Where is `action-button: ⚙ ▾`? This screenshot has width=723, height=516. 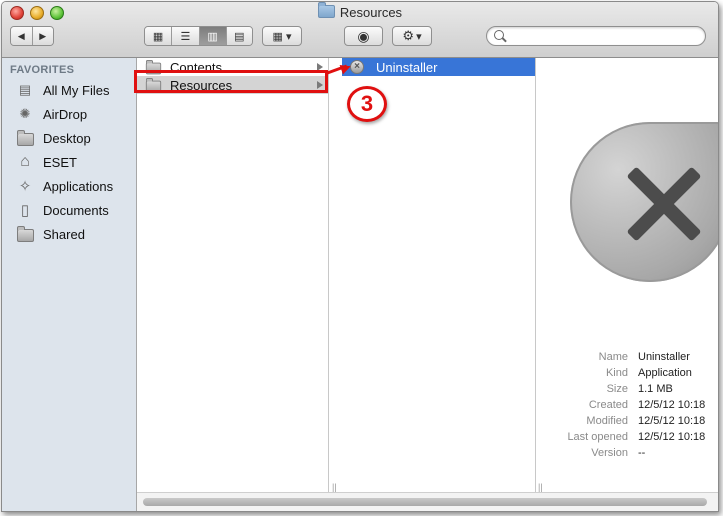
action-button: ⚙ ▾ is located at coordinates (412, 36).